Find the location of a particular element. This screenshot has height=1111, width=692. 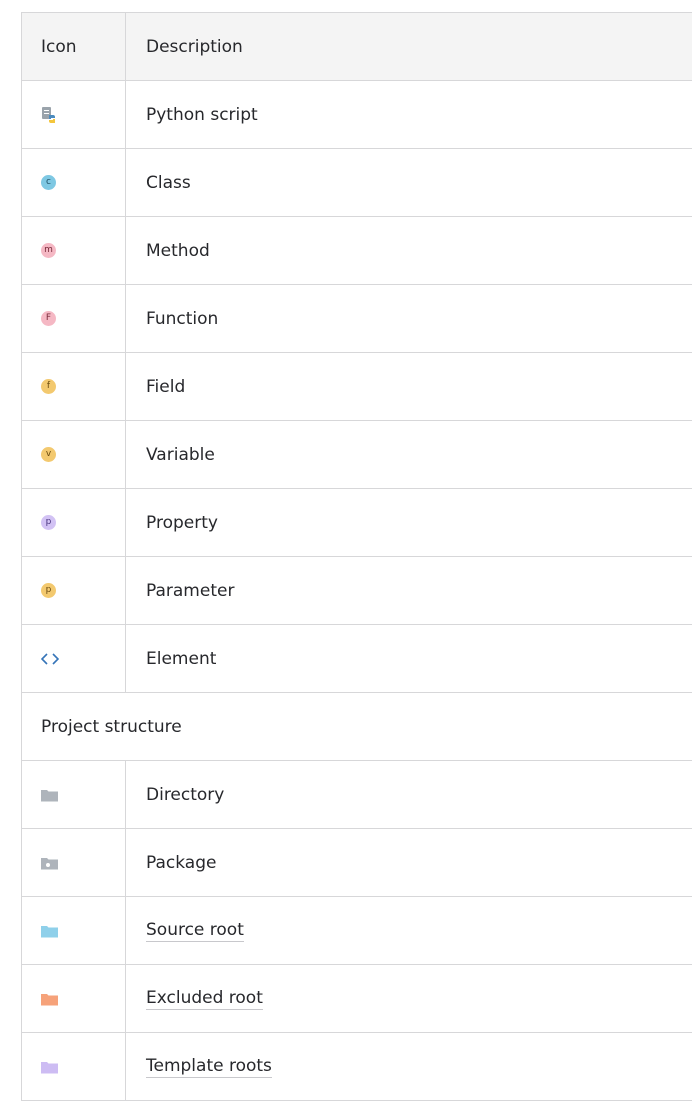

parameter-icon: p is located at coordinates (48, 590).